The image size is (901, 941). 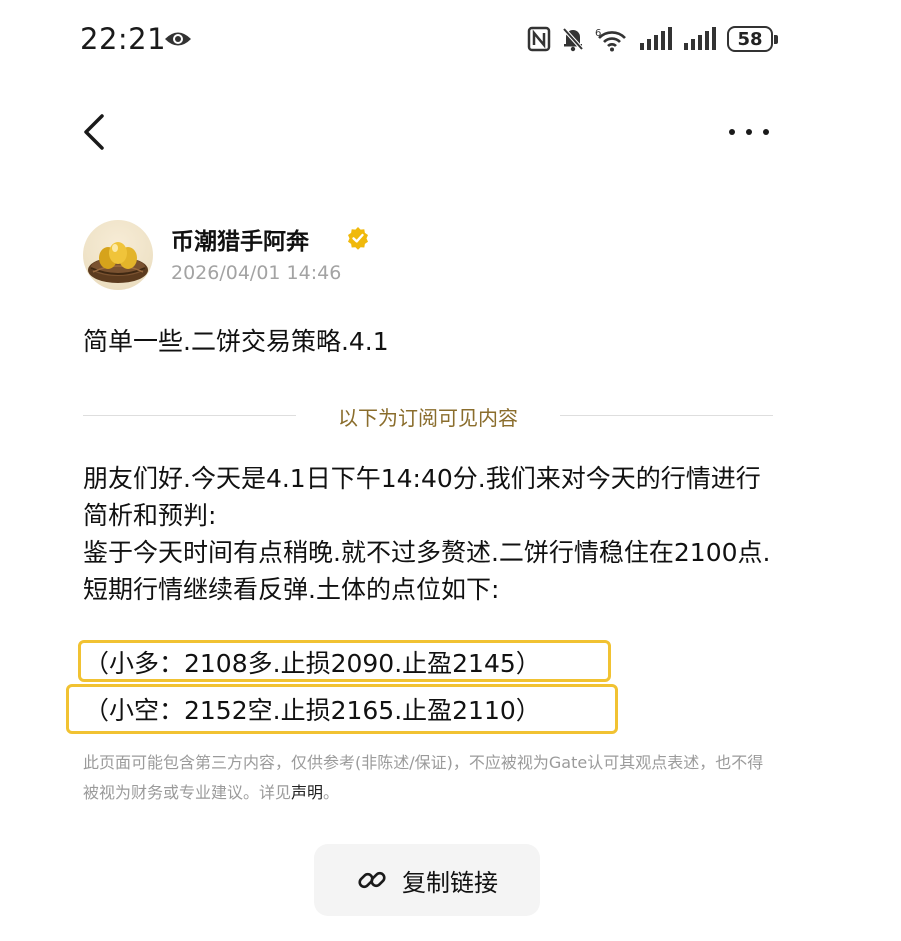 I want to click on avatar, so click(x=118, y=255).